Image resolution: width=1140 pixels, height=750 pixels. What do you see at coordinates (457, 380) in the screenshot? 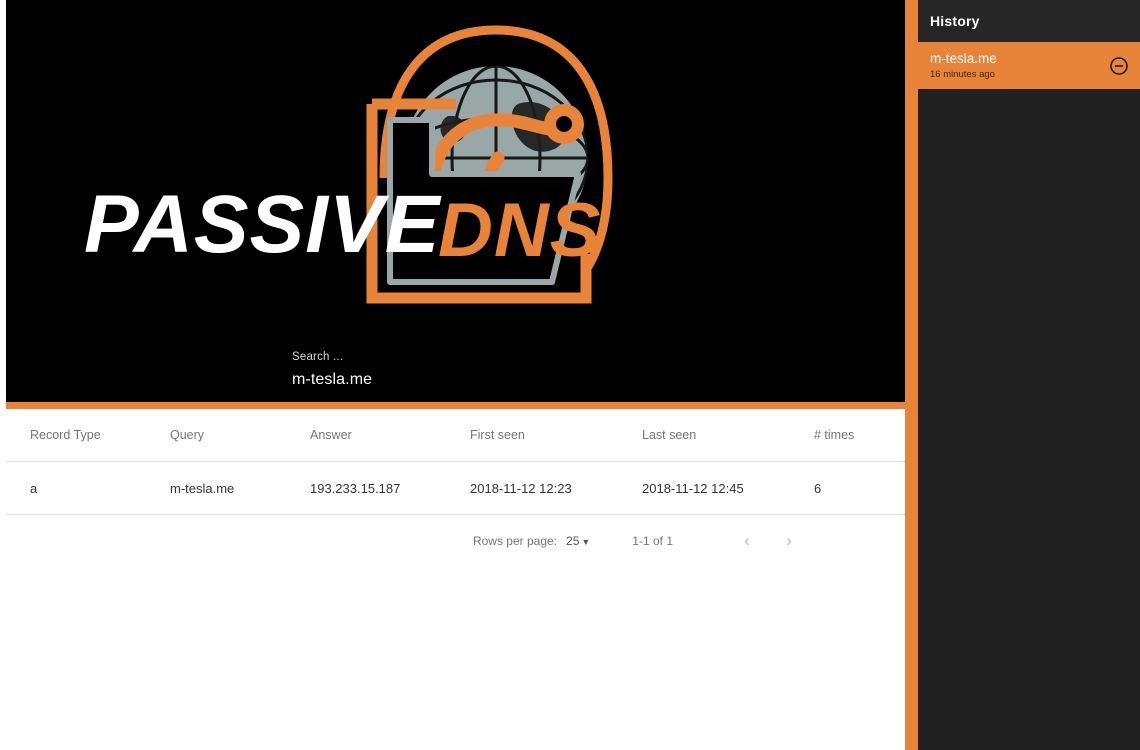
I see `search-input` at bounding box center [457, 380].